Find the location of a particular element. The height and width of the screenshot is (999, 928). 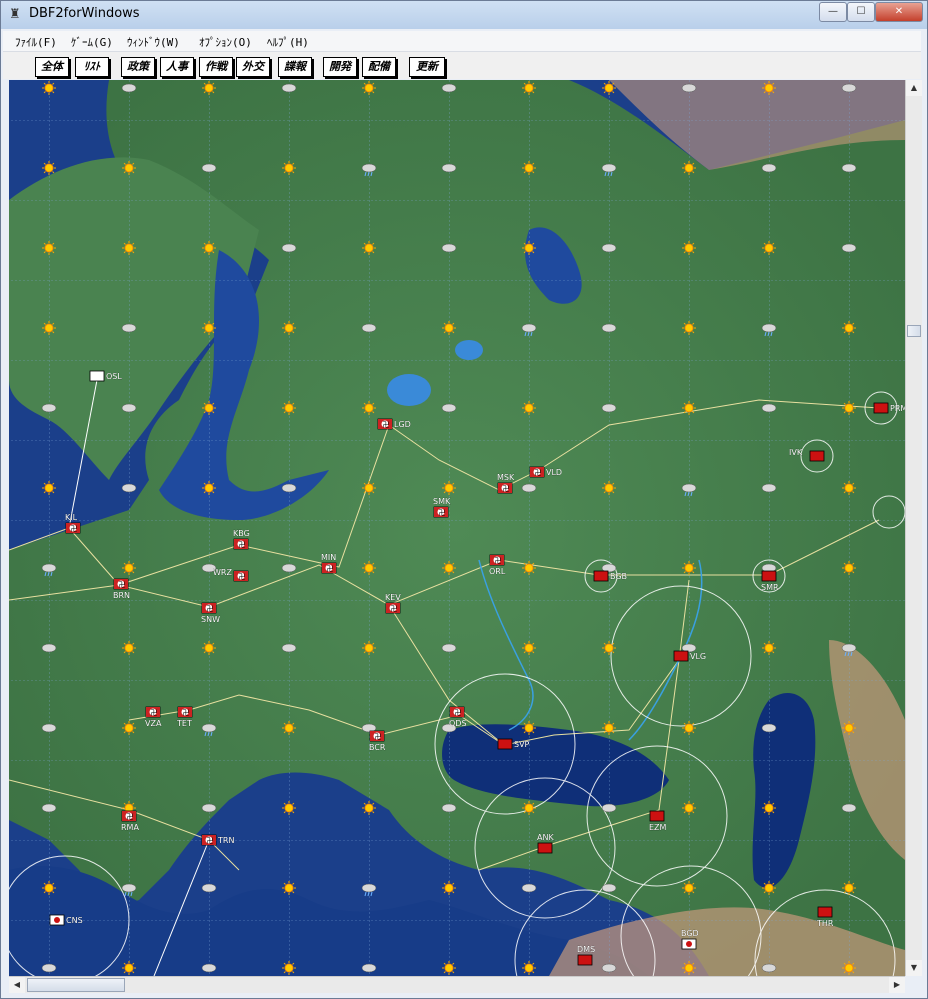

city-label-vlg: VLG is located at coordinates (698, 656).